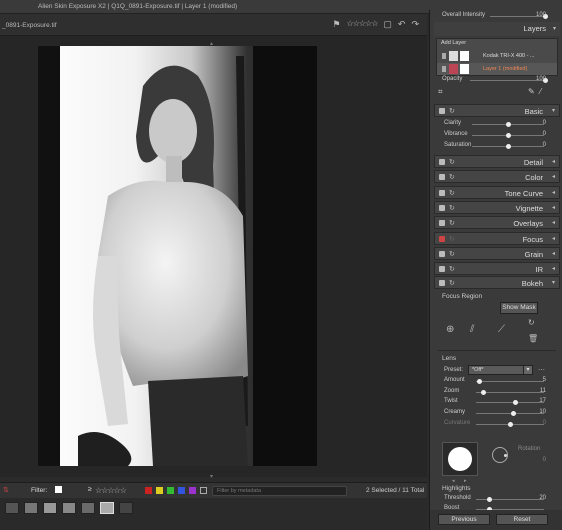 The image size is (562, 530). I want to click on slider-value: 20, so click(542, 498).